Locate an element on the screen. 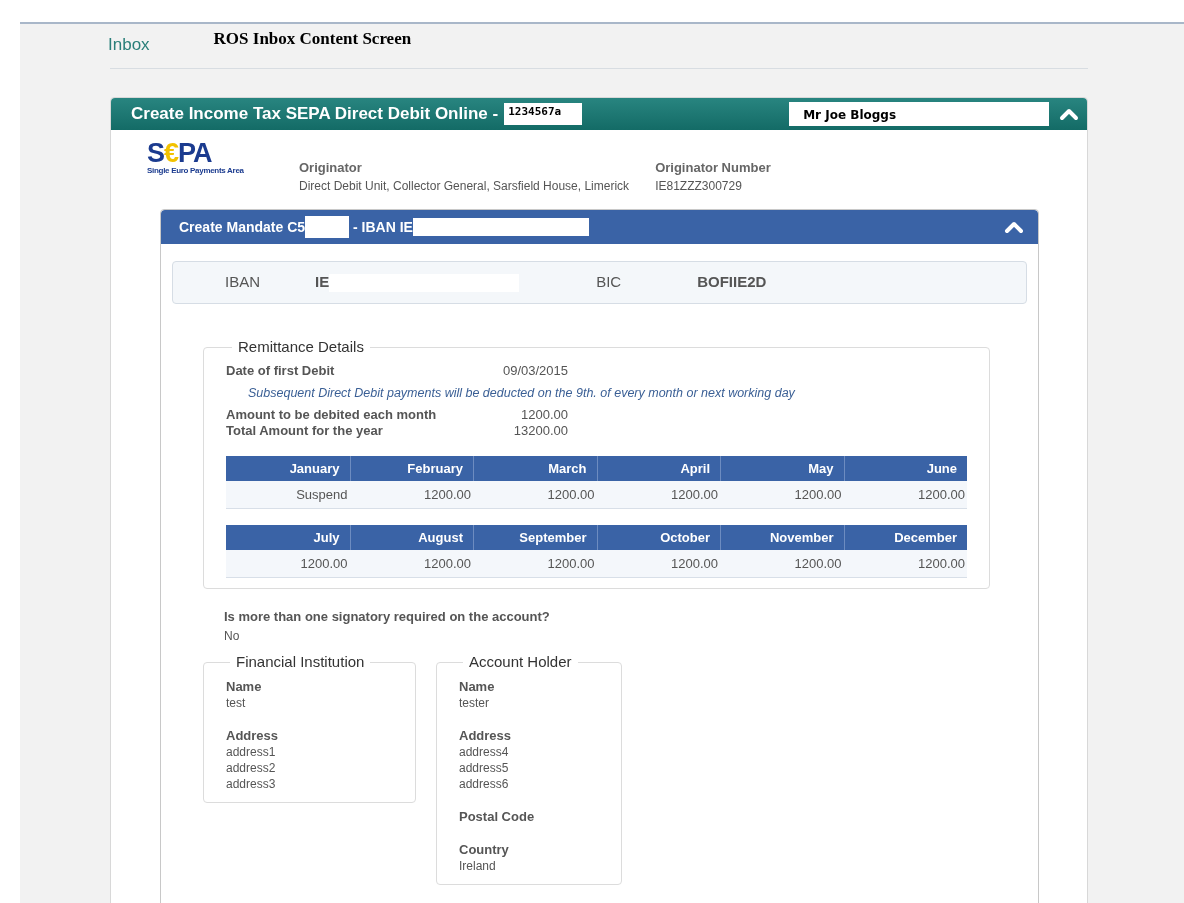  originator-label: Originator is located at coordinates (331, 167).